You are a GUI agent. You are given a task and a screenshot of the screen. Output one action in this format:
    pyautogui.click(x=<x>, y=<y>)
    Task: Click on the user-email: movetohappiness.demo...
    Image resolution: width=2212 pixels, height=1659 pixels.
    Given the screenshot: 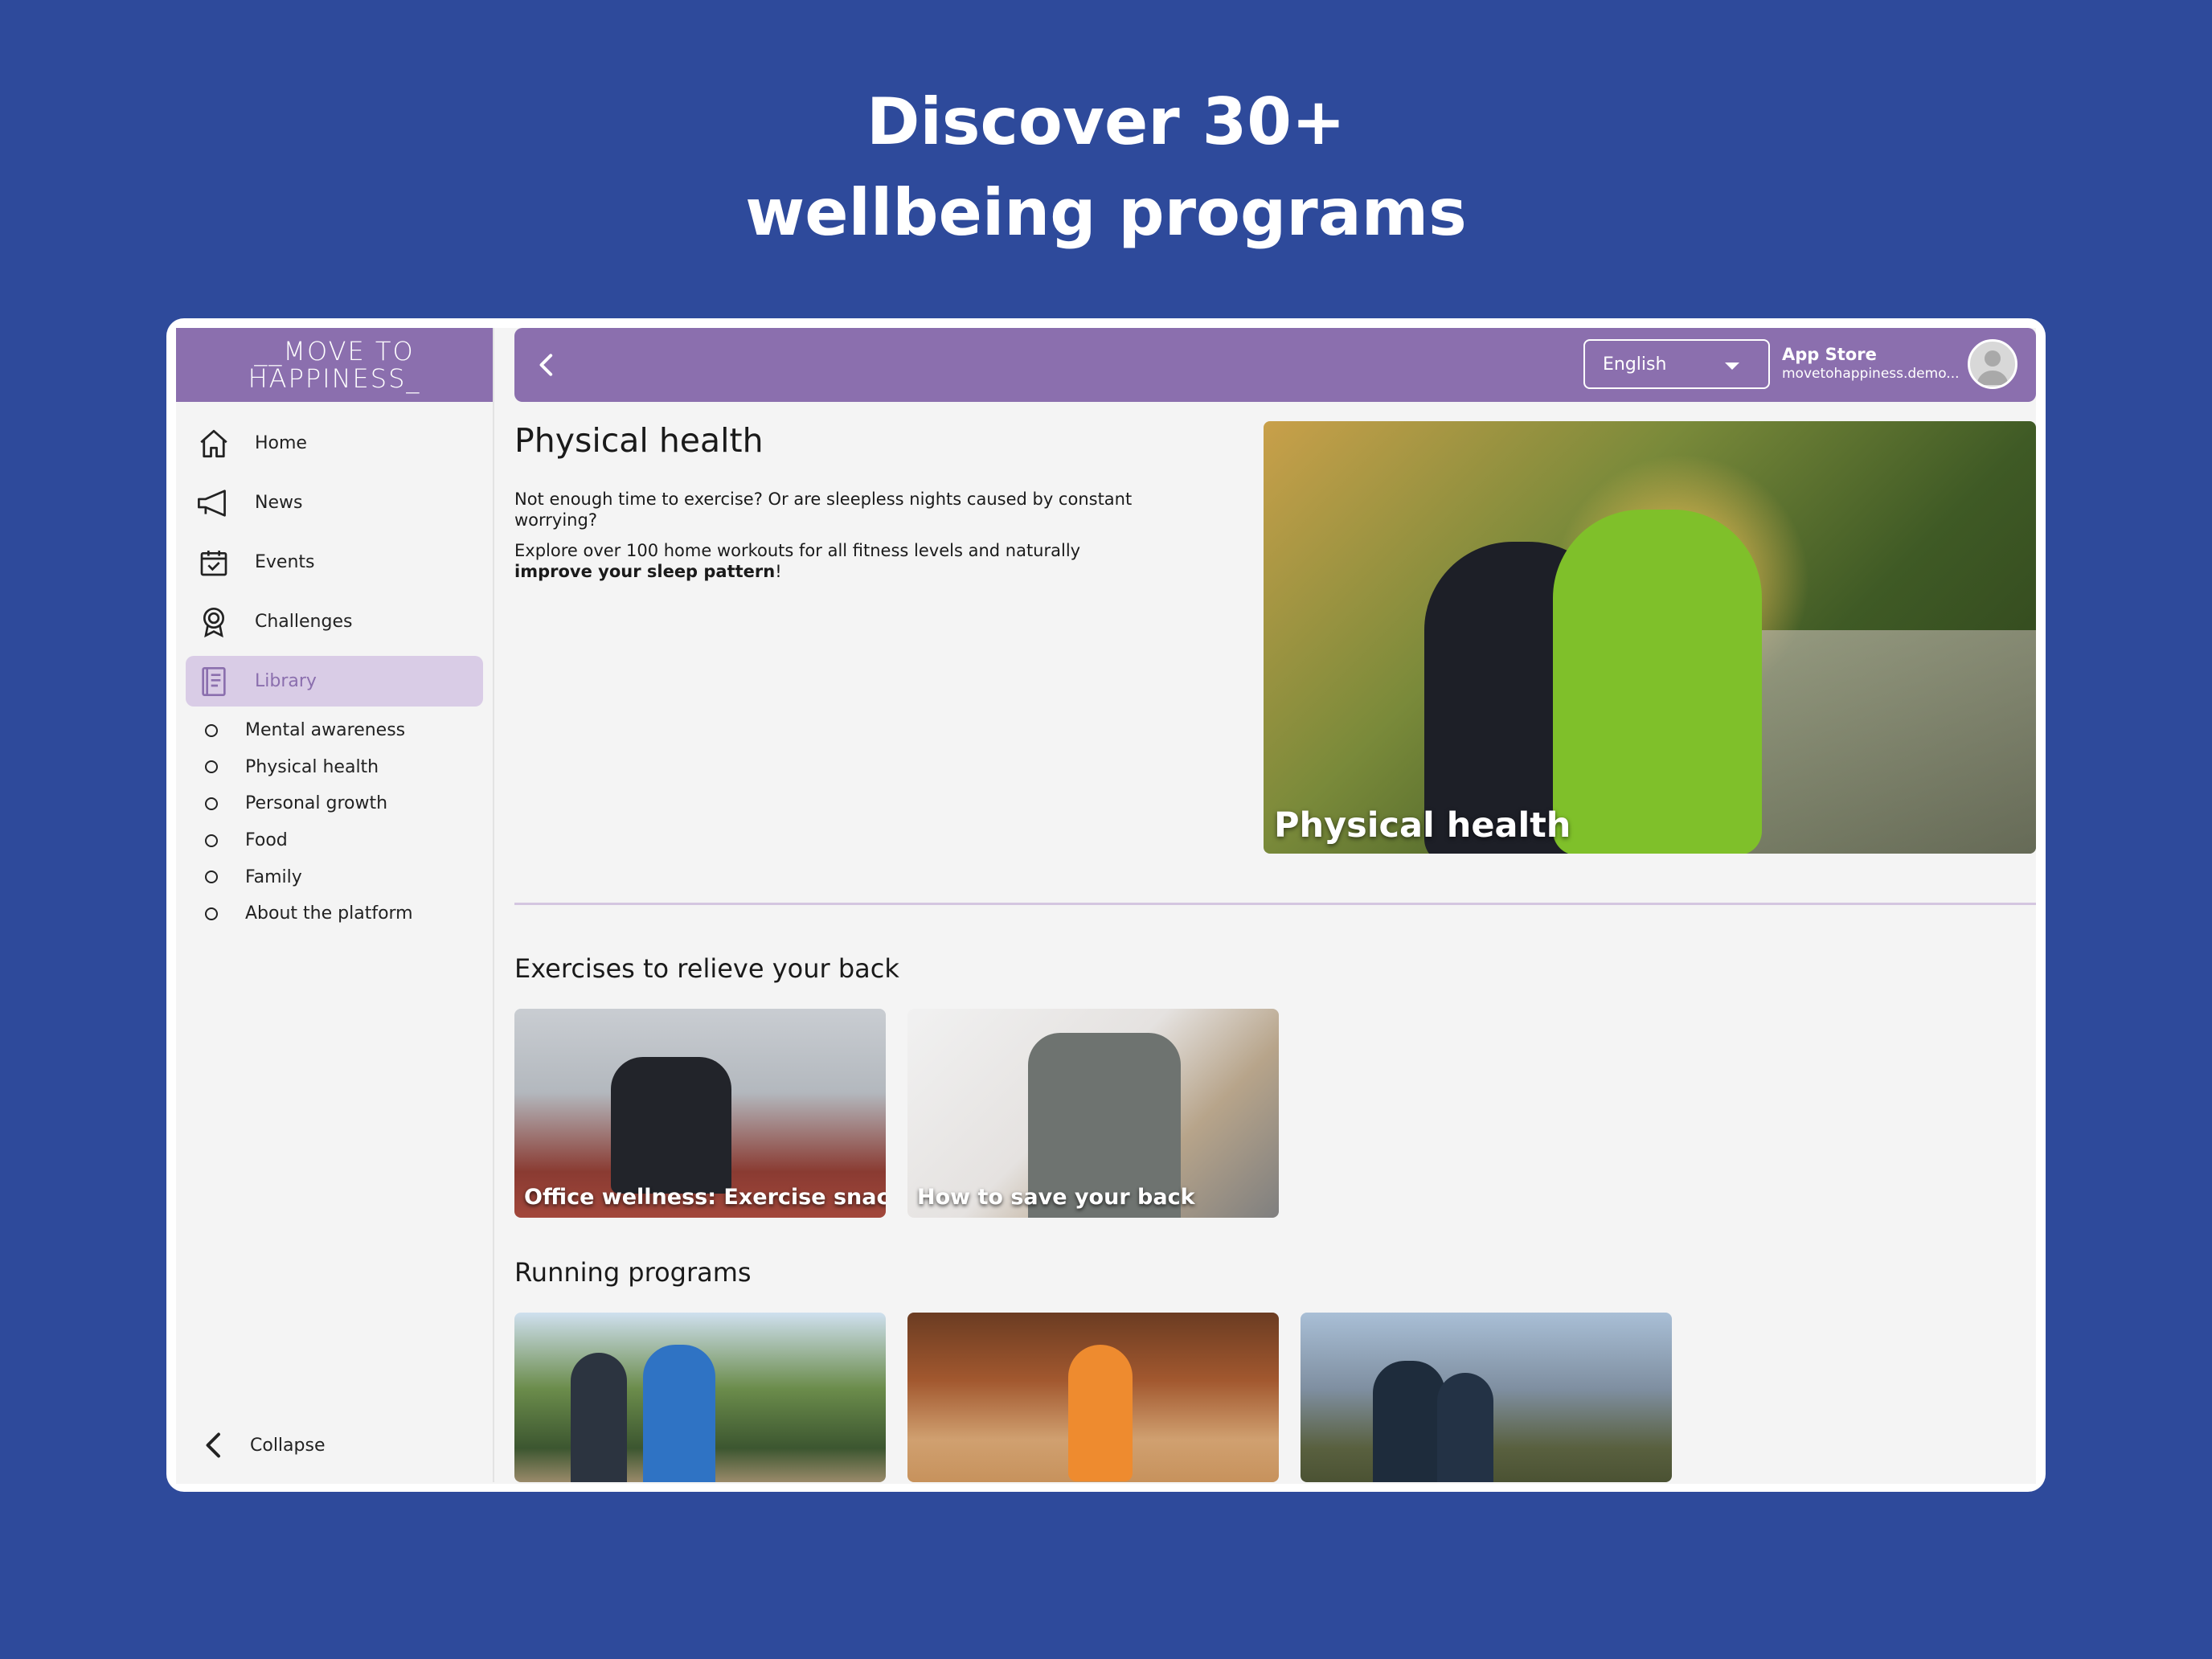 What is the action you would take?
    pyautogui.click(x=1871, y=374)
    